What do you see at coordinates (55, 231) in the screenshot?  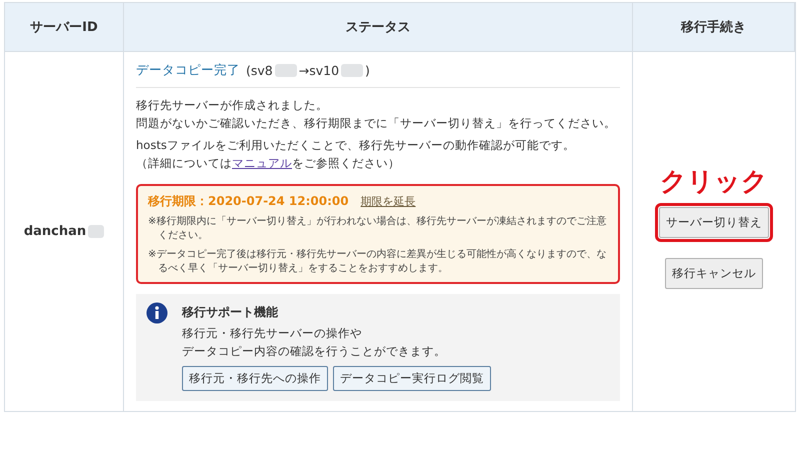 I see `server-id: danchan` at bounding box center [55, 231].